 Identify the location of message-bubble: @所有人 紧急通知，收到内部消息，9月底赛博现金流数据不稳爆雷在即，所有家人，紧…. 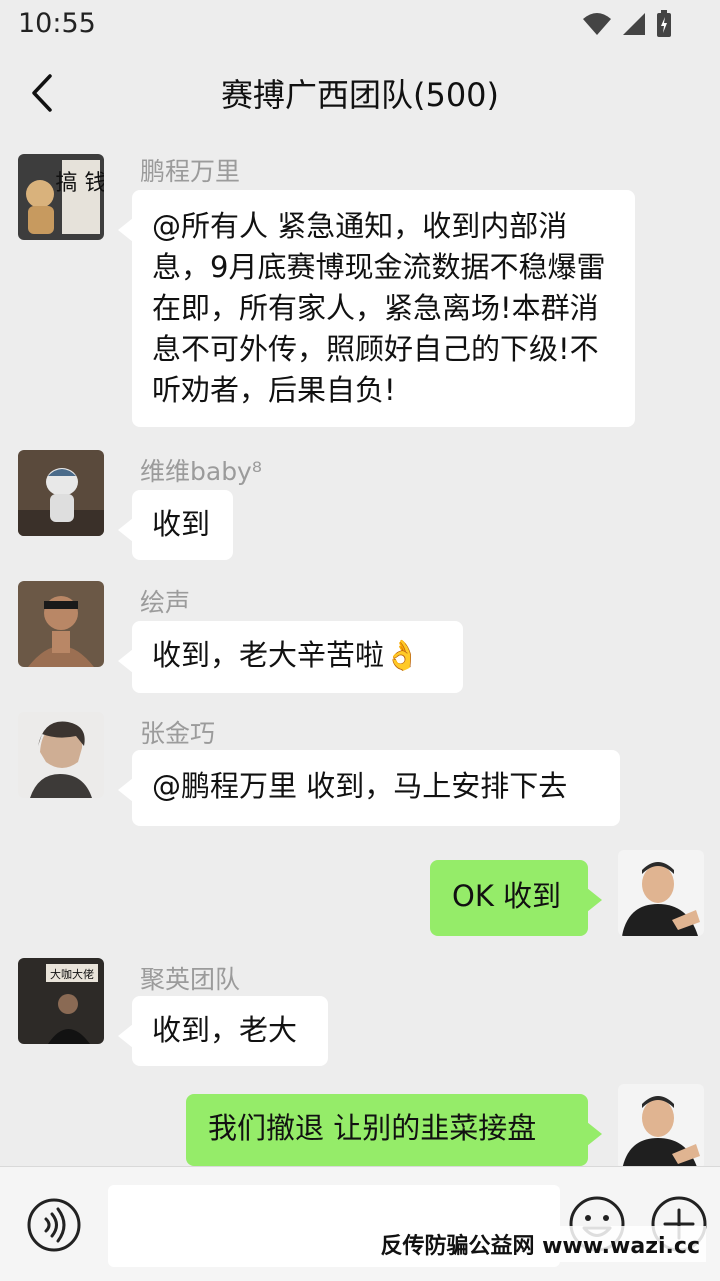
(376, 308).